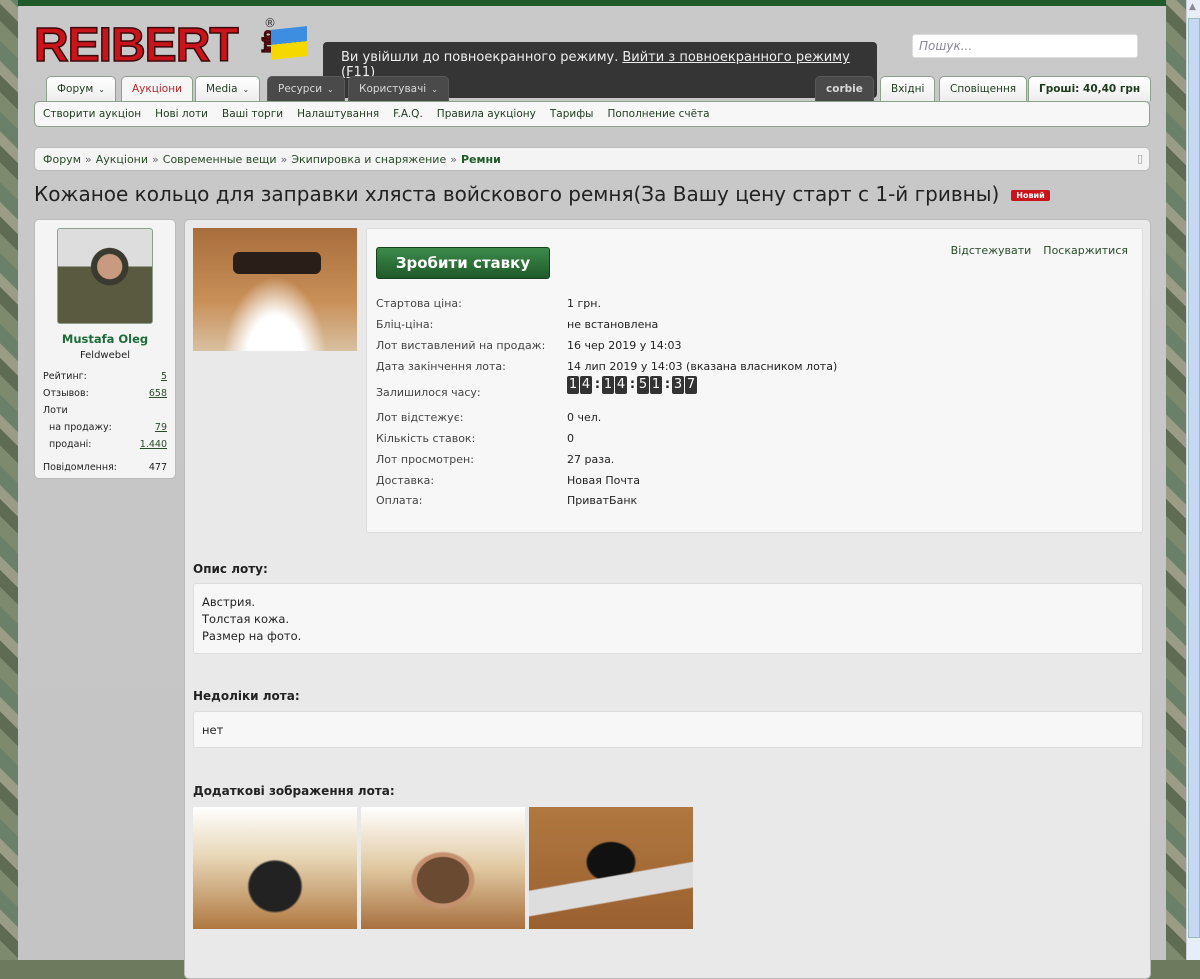 This screenshot has height=979, width=1200. Describe the element at coordinates (408, 114) in the screenshot. I see `subnav-faq: F.A.Q.` at that location.